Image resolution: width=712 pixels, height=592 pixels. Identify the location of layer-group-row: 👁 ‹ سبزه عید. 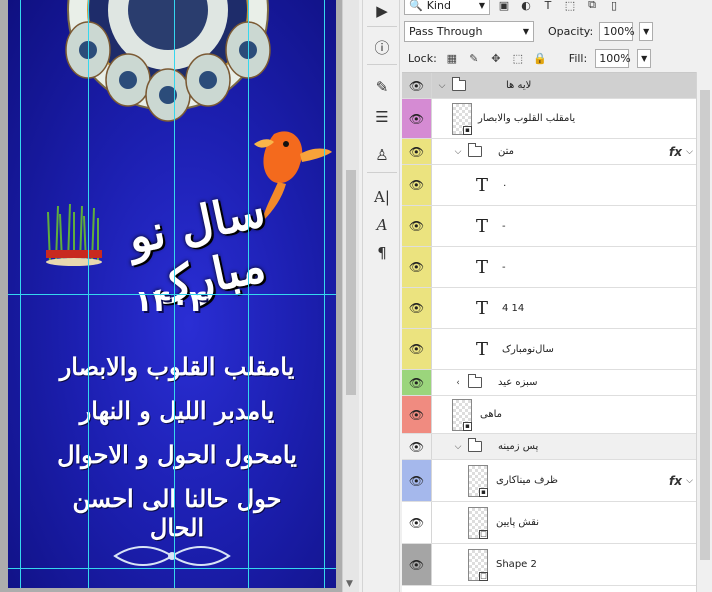
(549, 383).